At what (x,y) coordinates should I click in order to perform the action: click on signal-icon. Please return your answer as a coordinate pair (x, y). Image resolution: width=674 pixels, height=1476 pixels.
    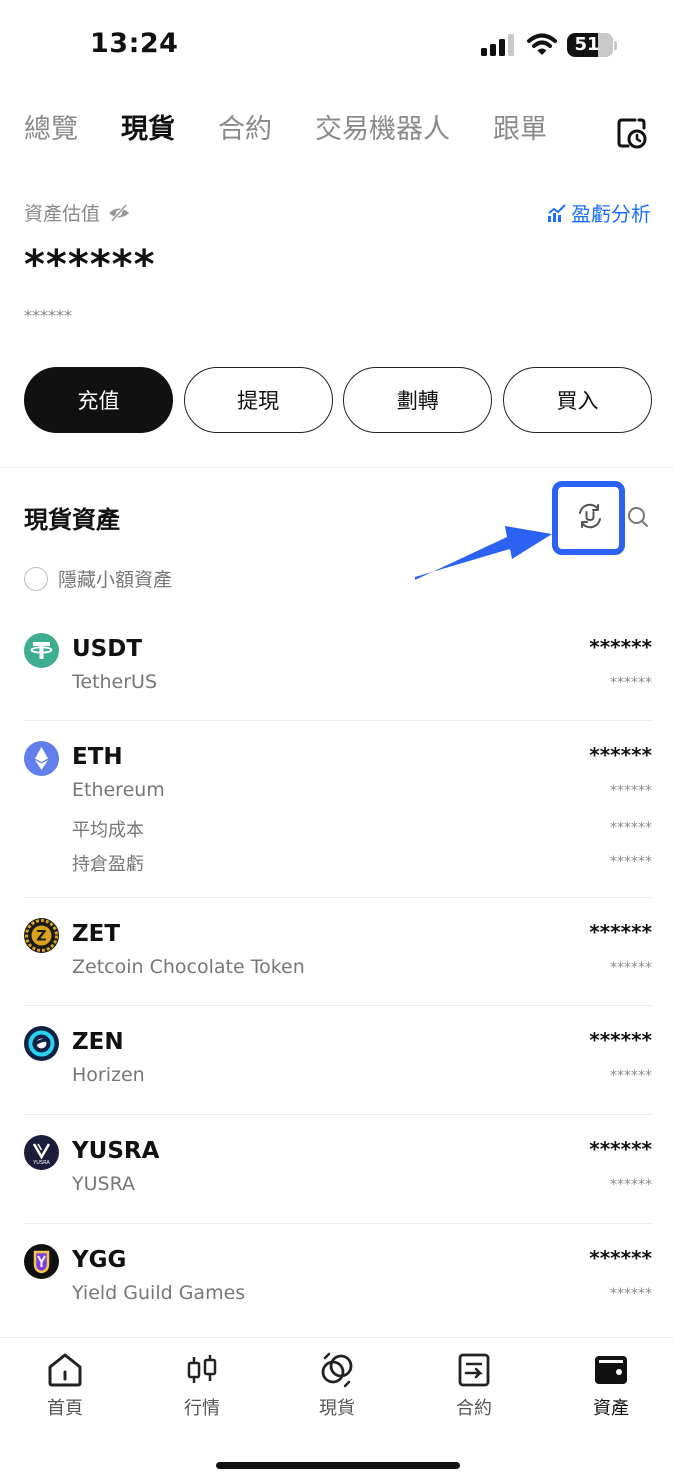
    Looking at the image, I should click on (497, 45).